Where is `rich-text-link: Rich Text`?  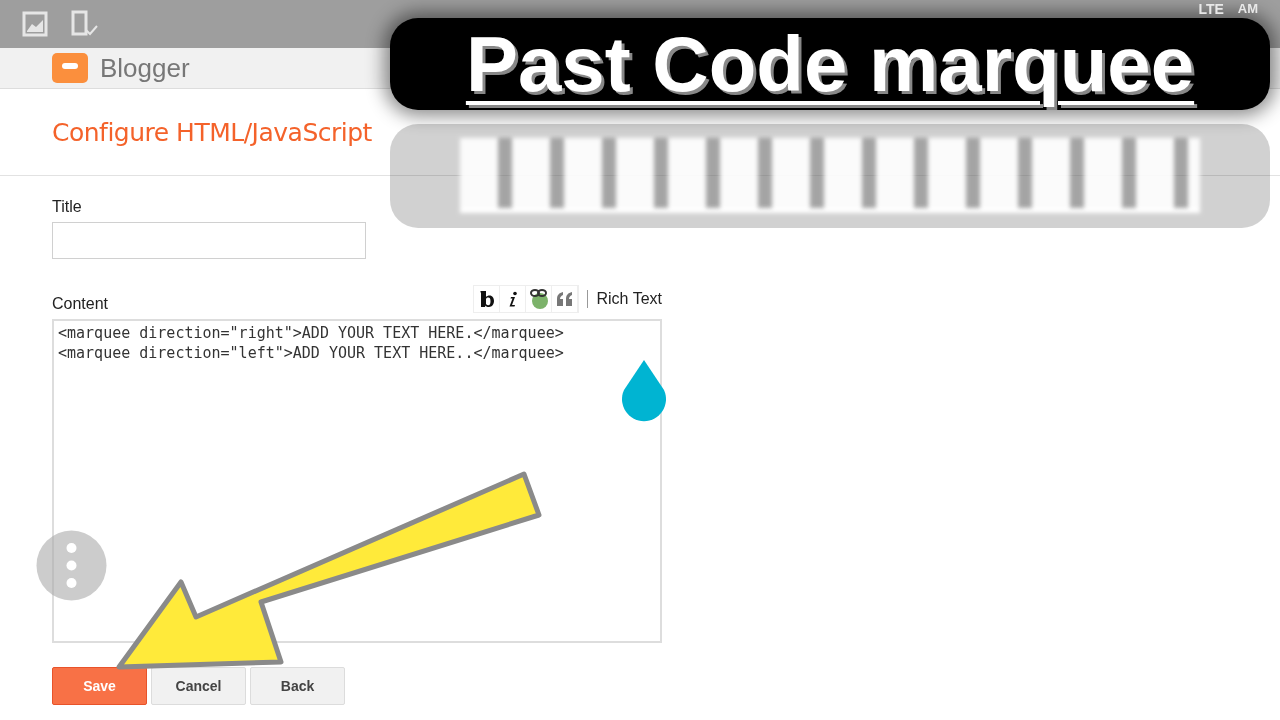
rich-text-link: Rich Text is located at coordinates (629, 299).